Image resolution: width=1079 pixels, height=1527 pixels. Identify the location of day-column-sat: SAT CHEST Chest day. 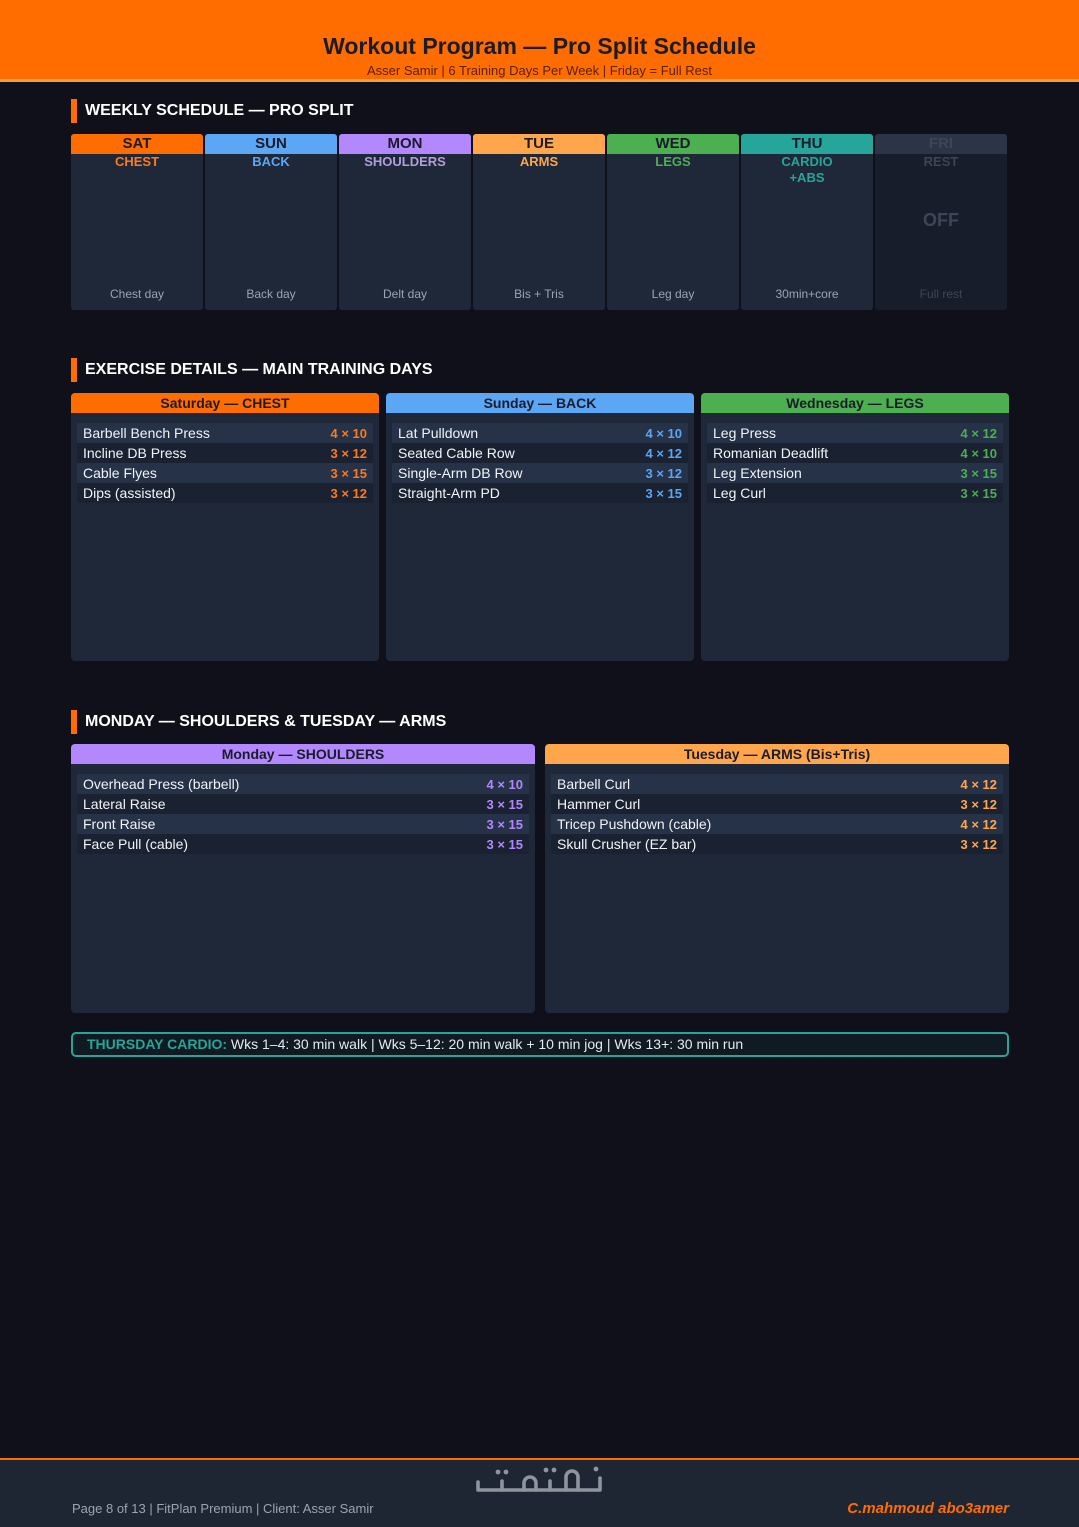
(137, 222).